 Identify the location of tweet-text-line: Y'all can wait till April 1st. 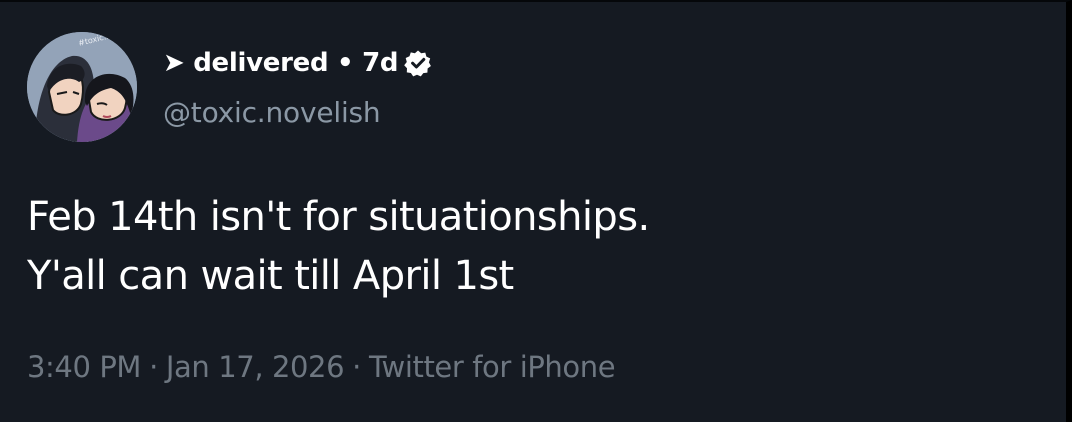
(270, 276).